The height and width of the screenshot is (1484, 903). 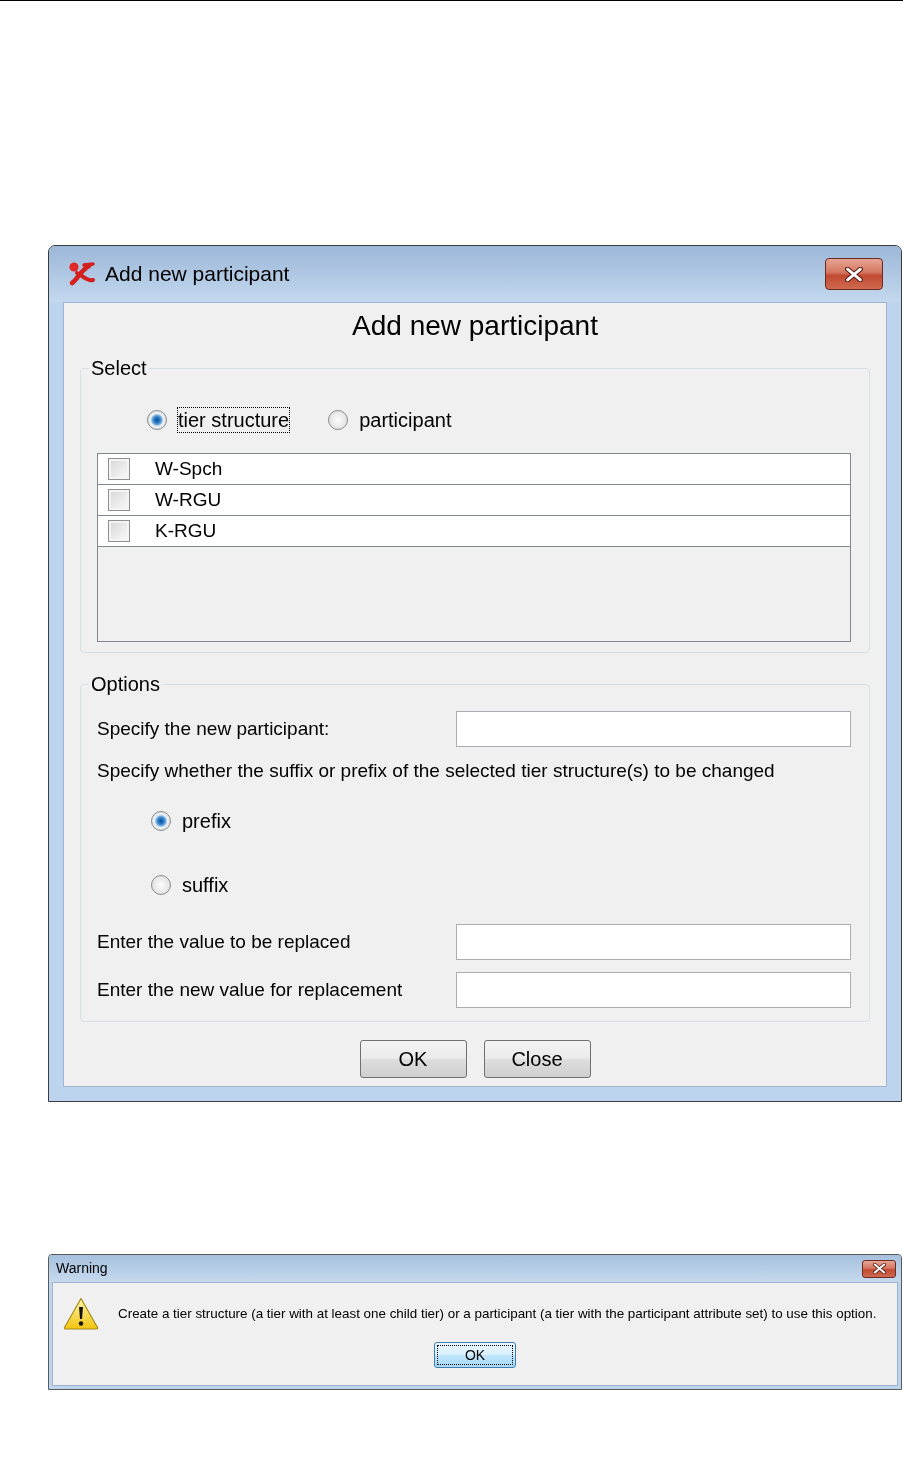 I want to click on group-title: Select, so click(x=119, y=368).